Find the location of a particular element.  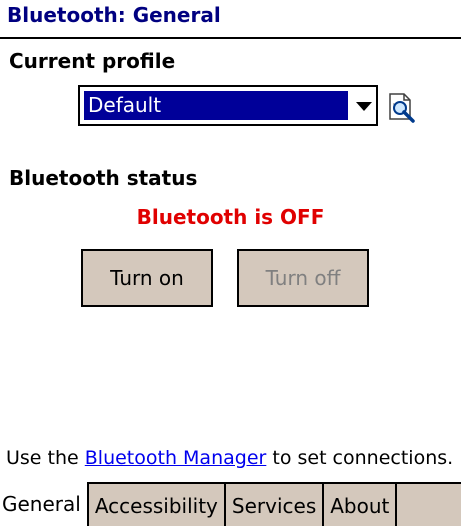

tab-general: General is located at coordinates (44, 504).